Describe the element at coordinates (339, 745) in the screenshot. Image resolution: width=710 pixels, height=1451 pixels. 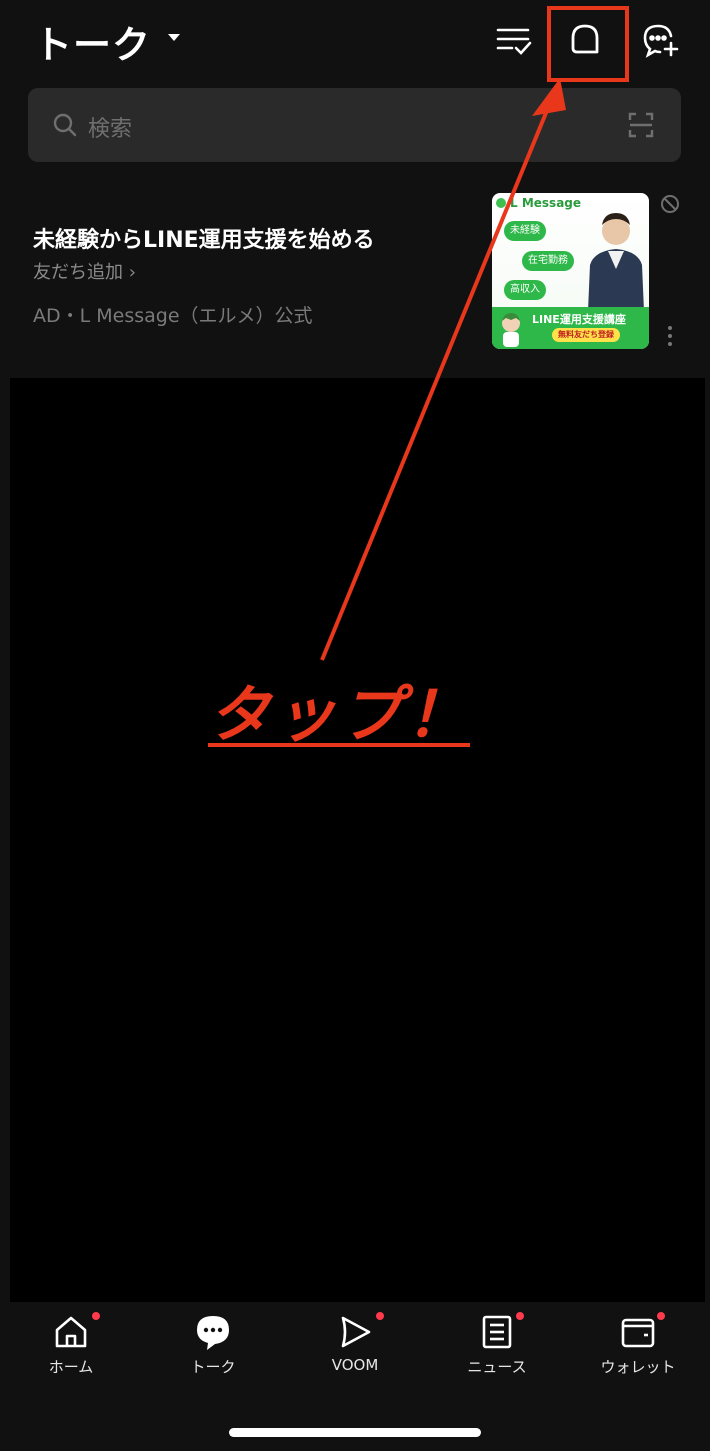
I see `annotation-underline` at that location.